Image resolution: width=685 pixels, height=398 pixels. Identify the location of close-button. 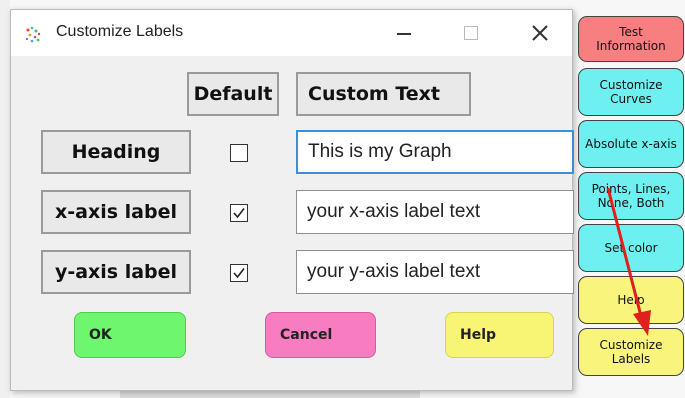
(540, 33).